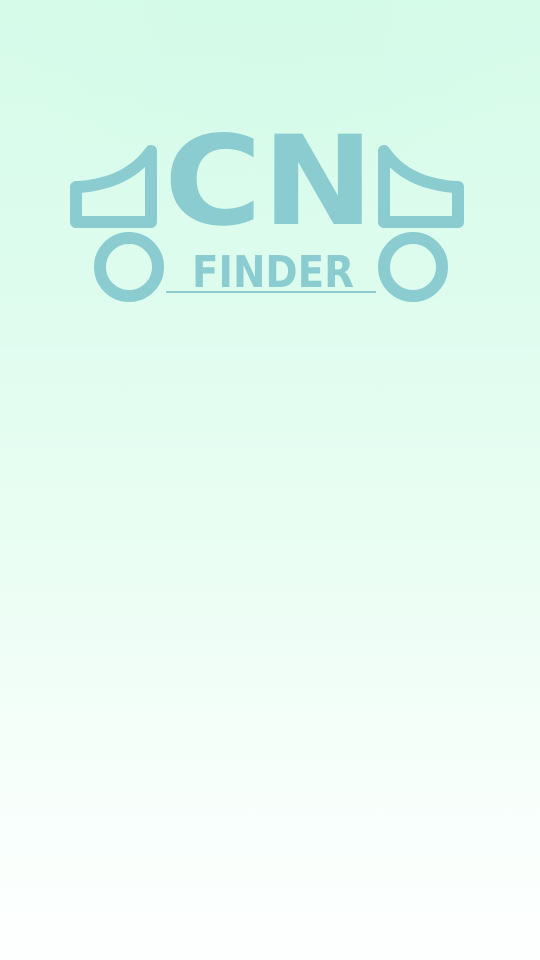 This screenshot has height=960, width=540. Describe the element at coordinates (113, 186) in the screenshot. I see `left-car-fender-icon` at that location.